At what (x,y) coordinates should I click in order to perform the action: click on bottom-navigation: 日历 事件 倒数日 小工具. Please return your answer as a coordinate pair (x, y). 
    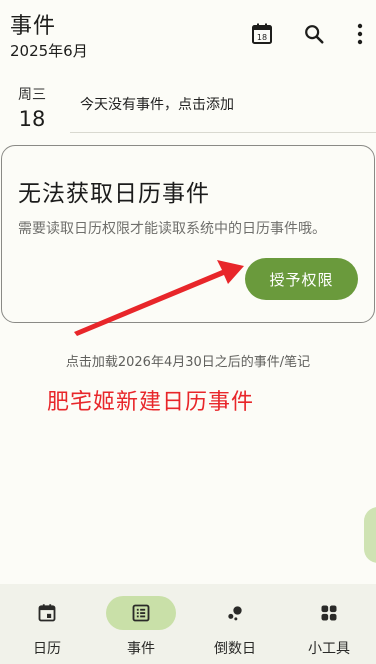
    Looking at the image, I should click on (188, 624).